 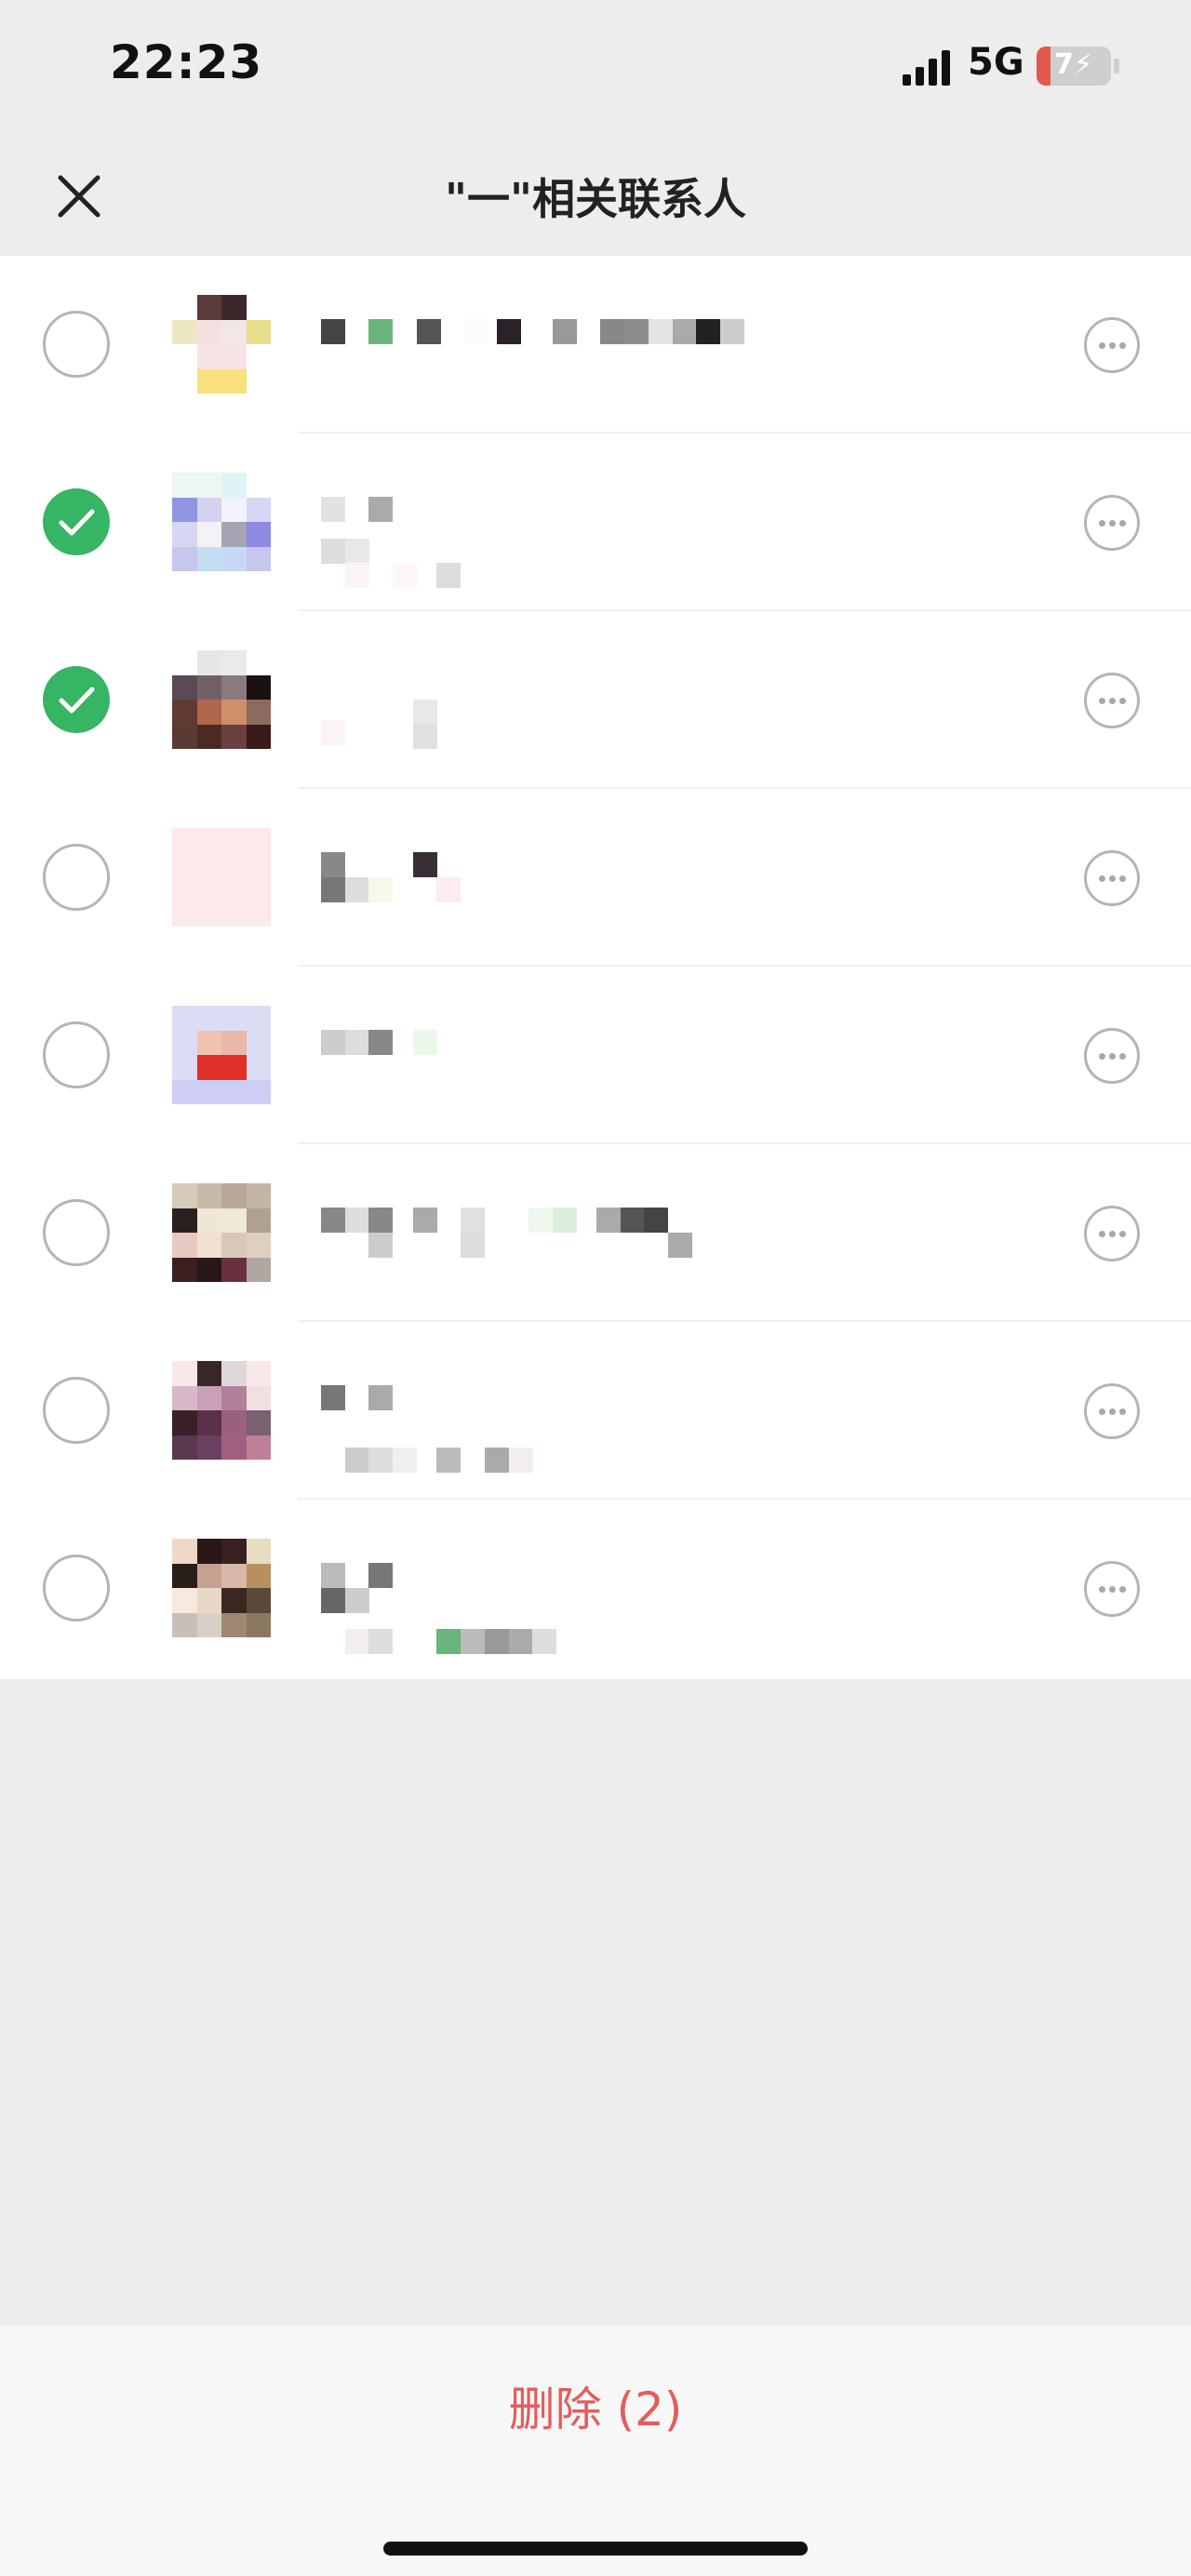 I want to click on network-label: 5G, so click(x=996, y=62).